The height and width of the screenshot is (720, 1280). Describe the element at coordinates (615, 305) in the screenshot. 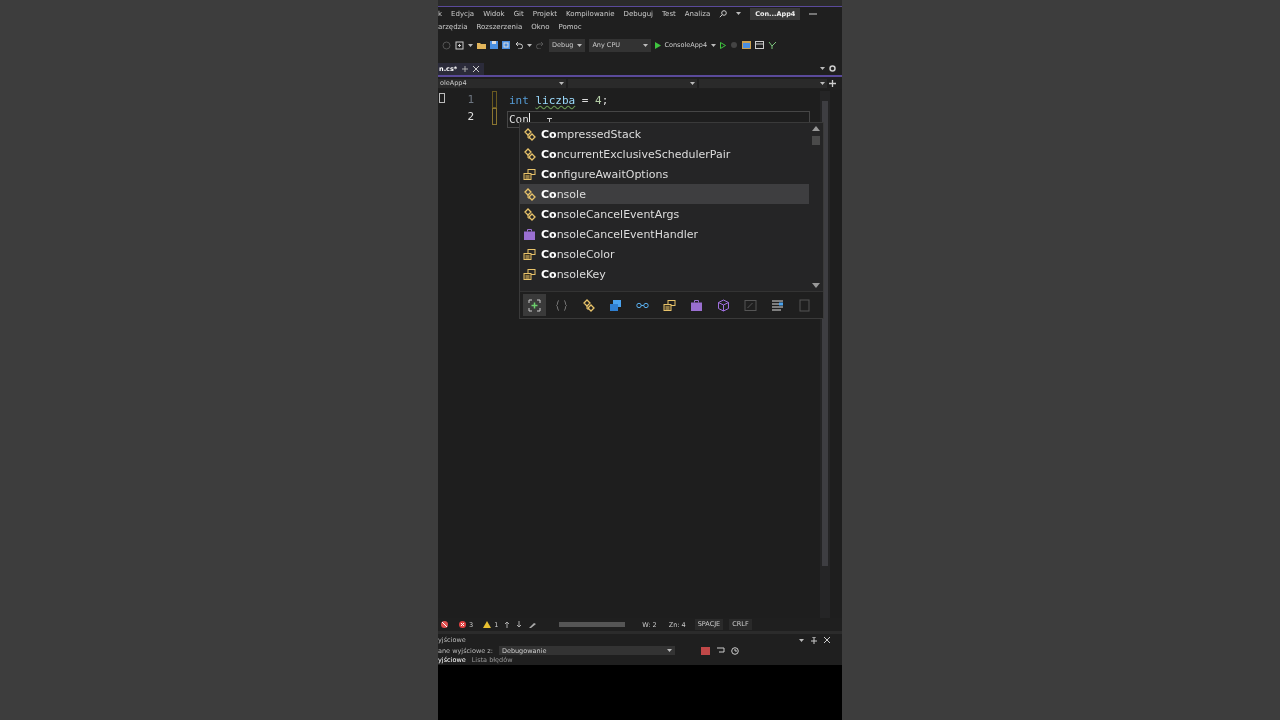

I see `squares-icon` at that location.